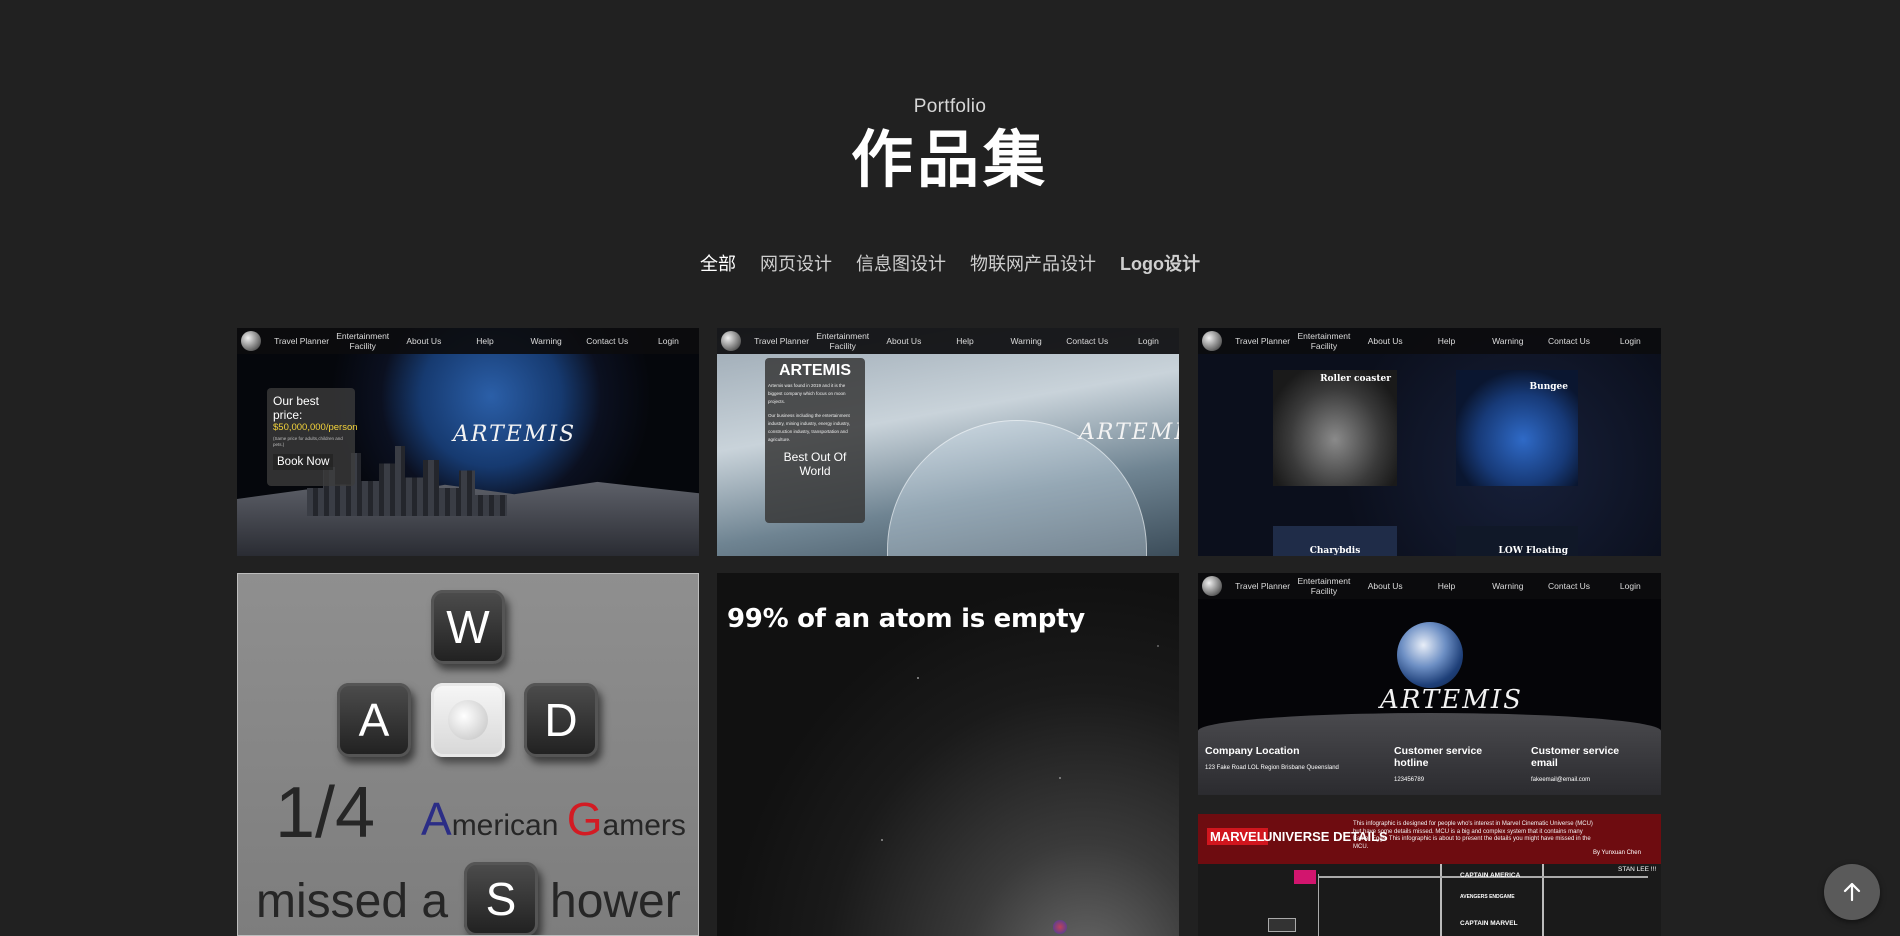 The width and height of the screenshot is (1900, 936). I want to click on key-w: W, so click(468, 627).